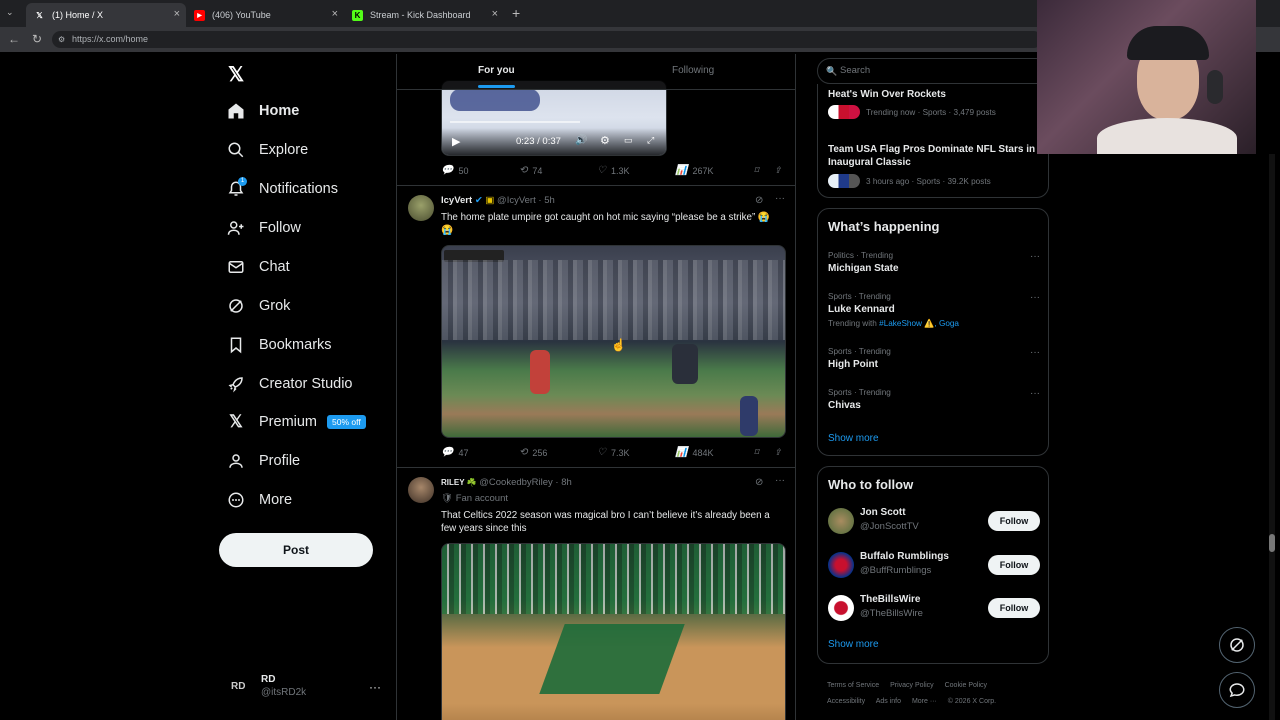 The image size is (1280, 720). I want to click on browser-tab-kick: K Stream - Kick Dashboard ×, so click(424, 15).